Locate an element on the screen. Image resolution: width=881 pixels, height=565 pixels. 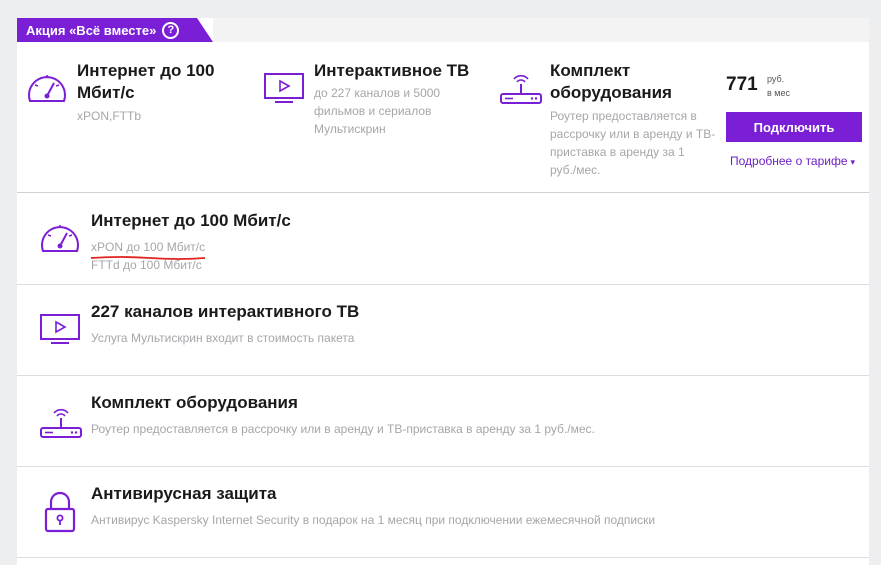
card-top-strip is located at coordinates (541, 30).